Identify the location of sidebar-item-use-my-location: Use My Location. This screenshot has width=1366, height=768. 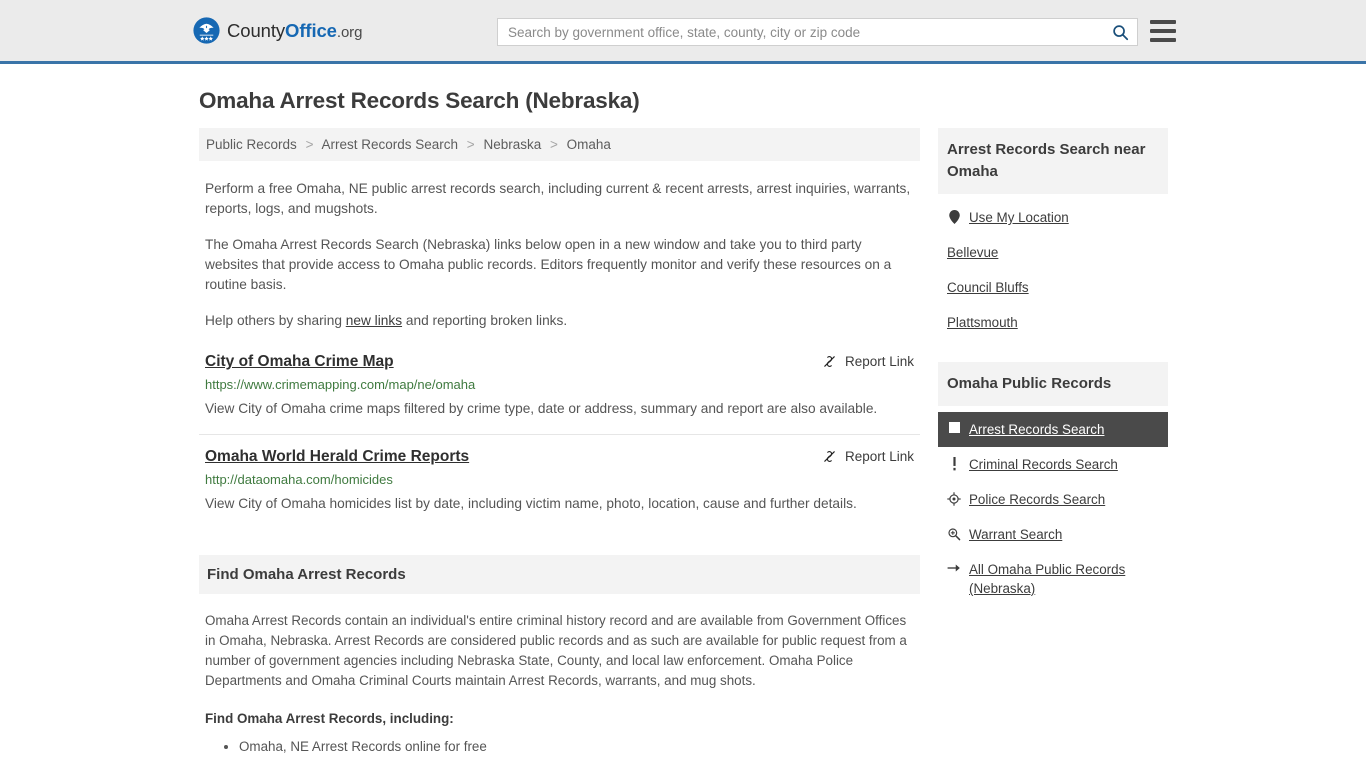
(1053, 217).